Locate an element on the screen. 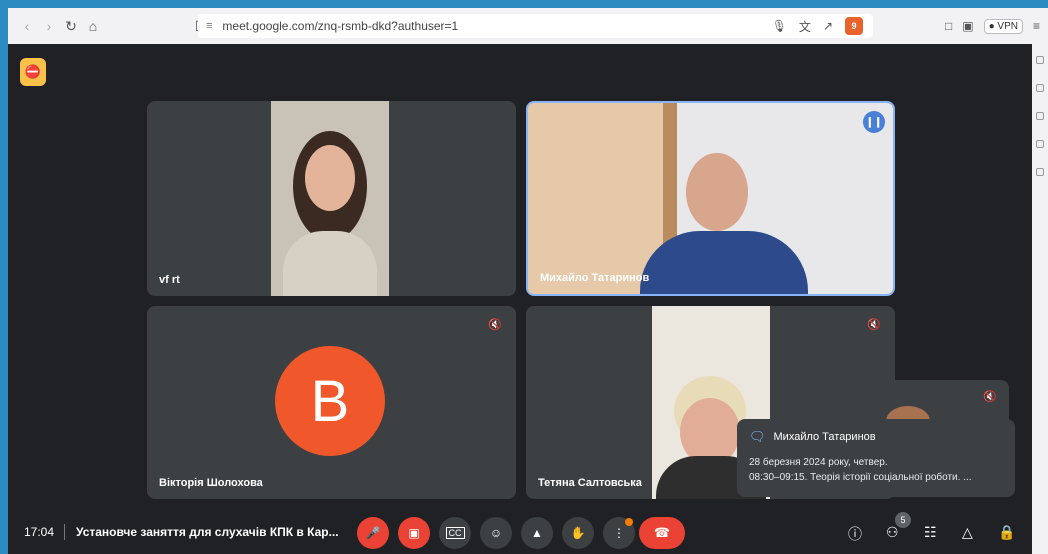  notification-dot is located at coordinates (629, 522).